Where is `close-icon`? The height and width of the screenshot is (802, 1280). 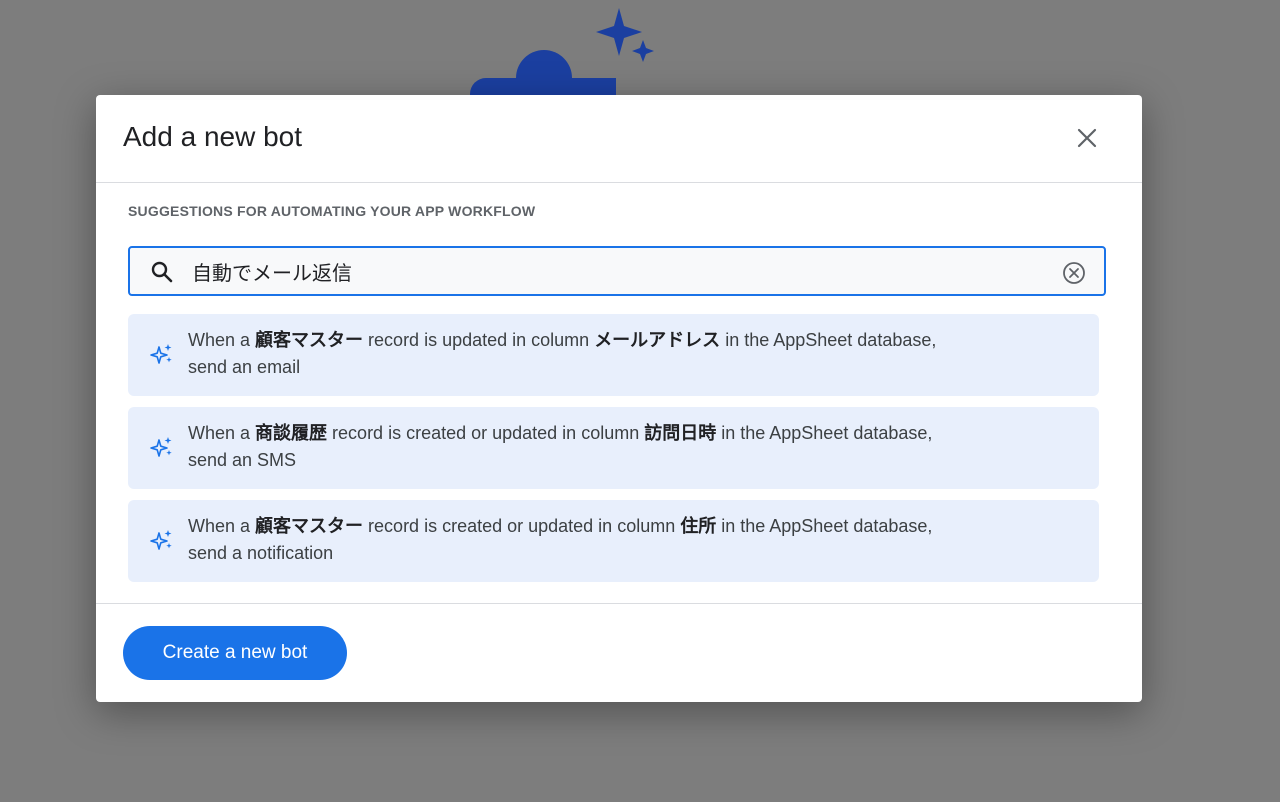 close-icon is located at coordinates (1087, 138).